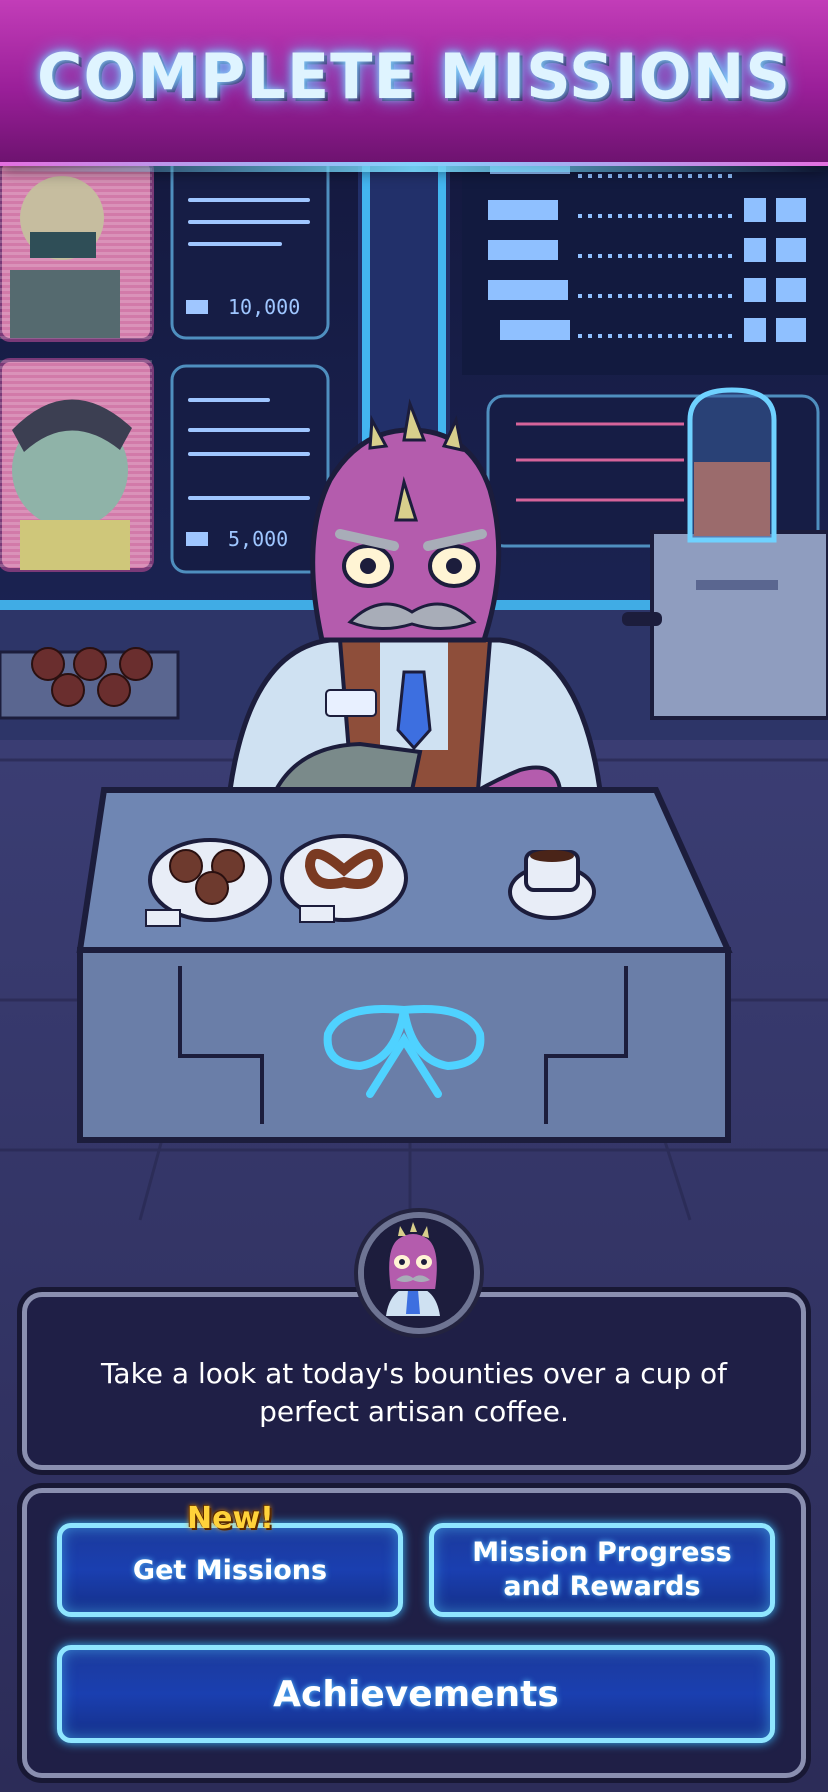 The width and height of the screenshot is (828, 1792). I want to click on mission-progress-label-line1: Mission Progress, so click(602, 1552).